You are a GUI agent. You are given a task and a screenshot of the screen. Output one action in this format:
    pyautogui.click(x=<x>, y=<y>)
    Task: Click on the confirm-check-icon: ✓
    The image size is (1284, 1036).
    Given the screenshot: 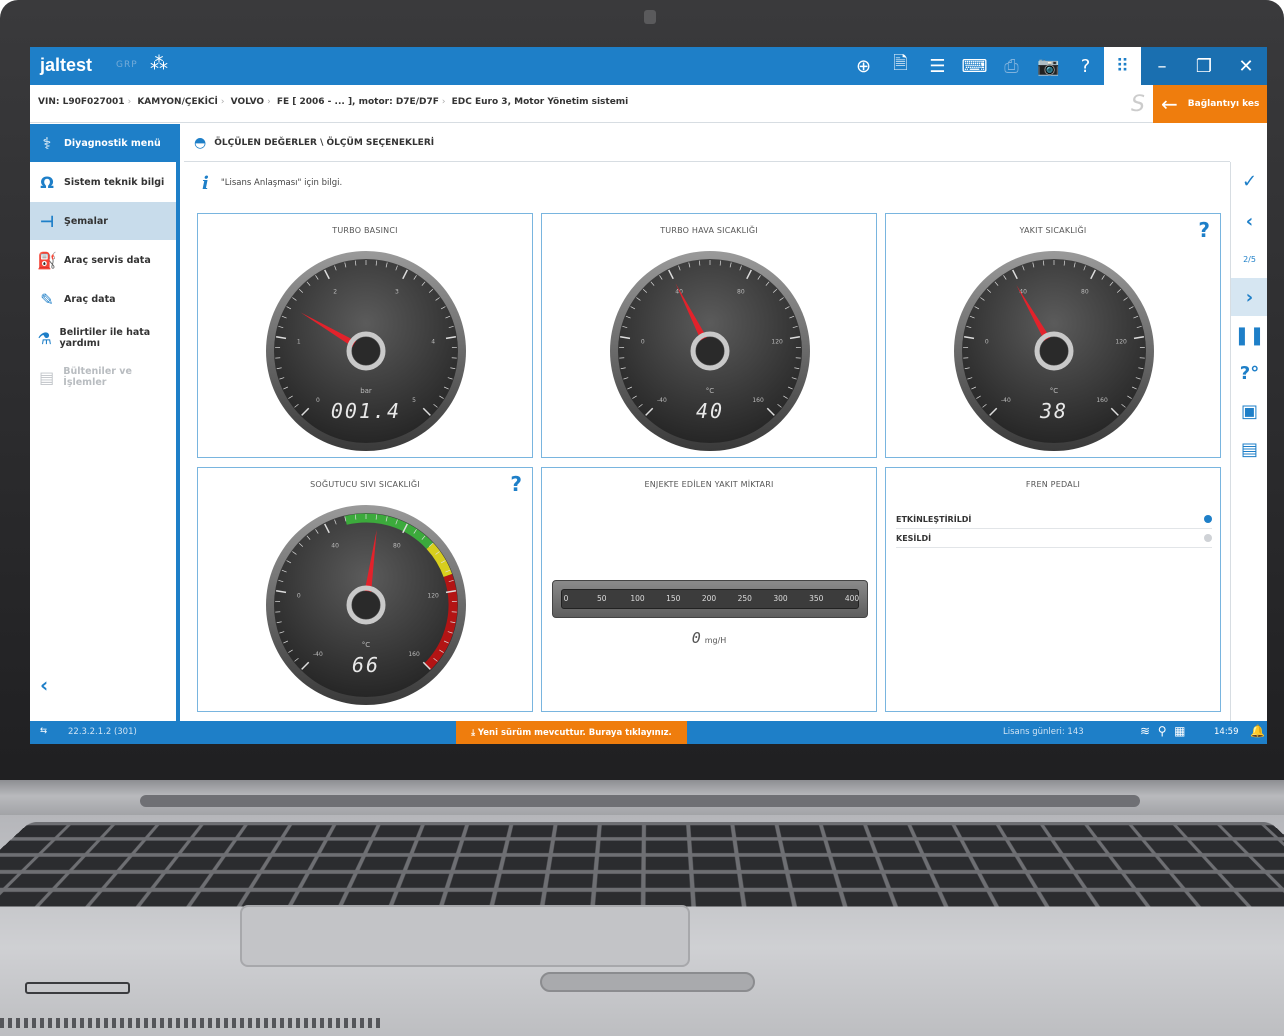 What is the action you would take?
    pyautogui.click(x=1249, y=181)
    